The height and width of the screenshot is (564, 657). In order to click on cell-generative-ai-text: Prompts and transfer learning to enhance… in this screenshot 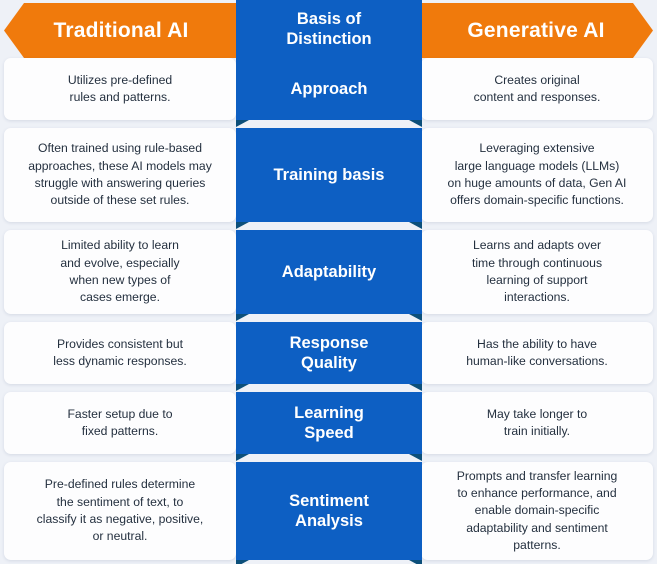, I will do `click(537, 510)`.